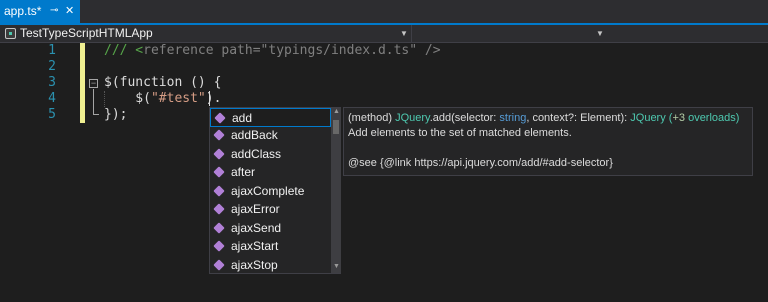 The image size is (768, 302). What do you see at coordinates (178, 98) in the screenshot?
I see `string-literal: "#test"` at bounding box center [178, 98].